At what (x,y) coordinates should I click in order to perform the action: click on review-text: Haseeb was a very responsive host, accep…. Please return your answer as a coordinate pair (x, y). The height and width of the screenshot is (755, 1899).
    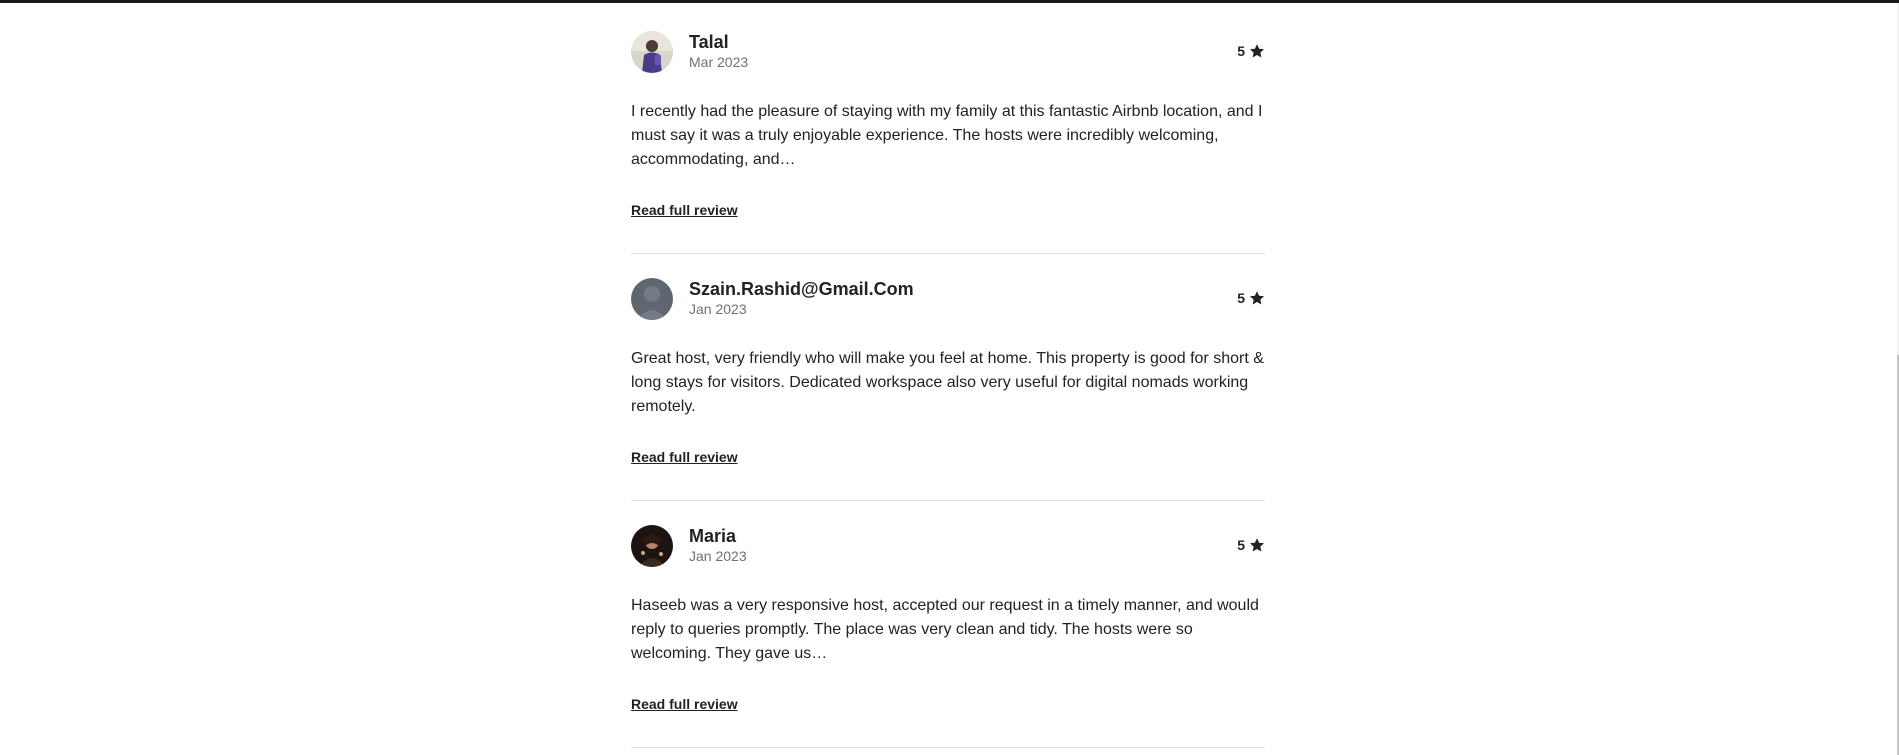
    Looking at the image, I should click on (945, 629).